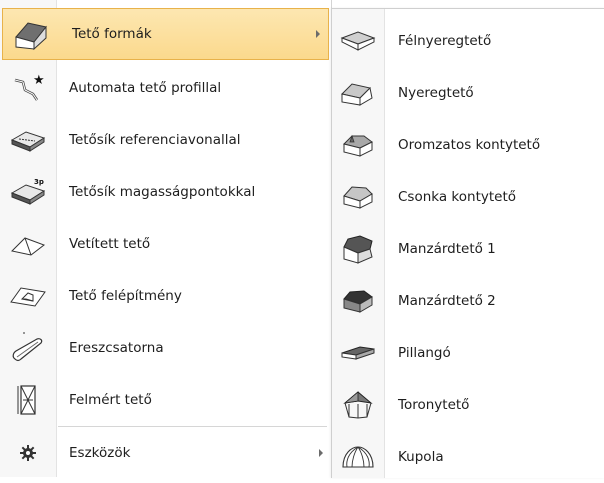  Describe the element at coordinates (165, 453) in the screenshot. I see `menu-item-tools: Eszközök` at that location.